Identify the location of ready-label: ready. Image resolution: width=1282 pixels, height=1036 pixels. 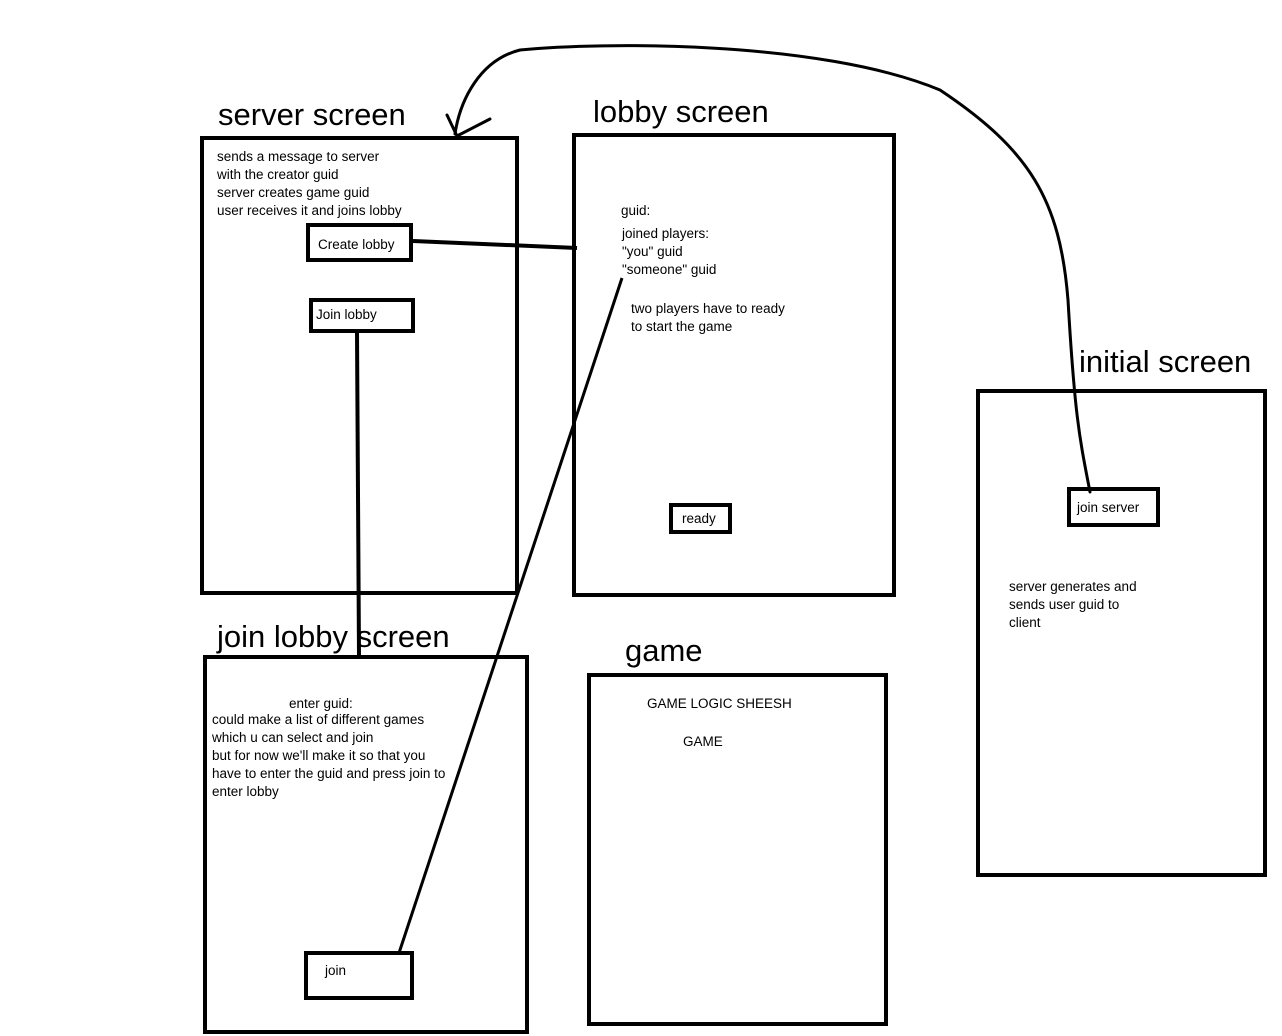
(699, 518).